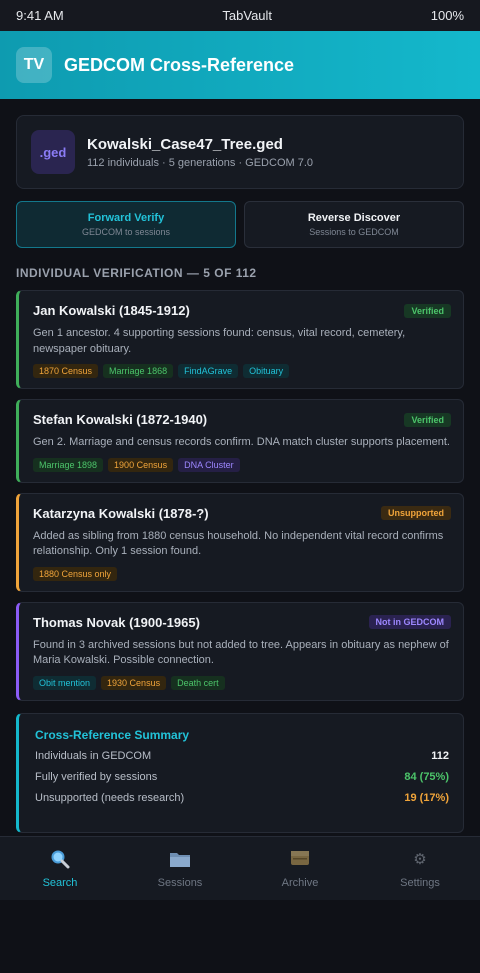 This screenshot has width=480, height=973. I want to click on tab-sessions: Sessions, so click(180, 868).